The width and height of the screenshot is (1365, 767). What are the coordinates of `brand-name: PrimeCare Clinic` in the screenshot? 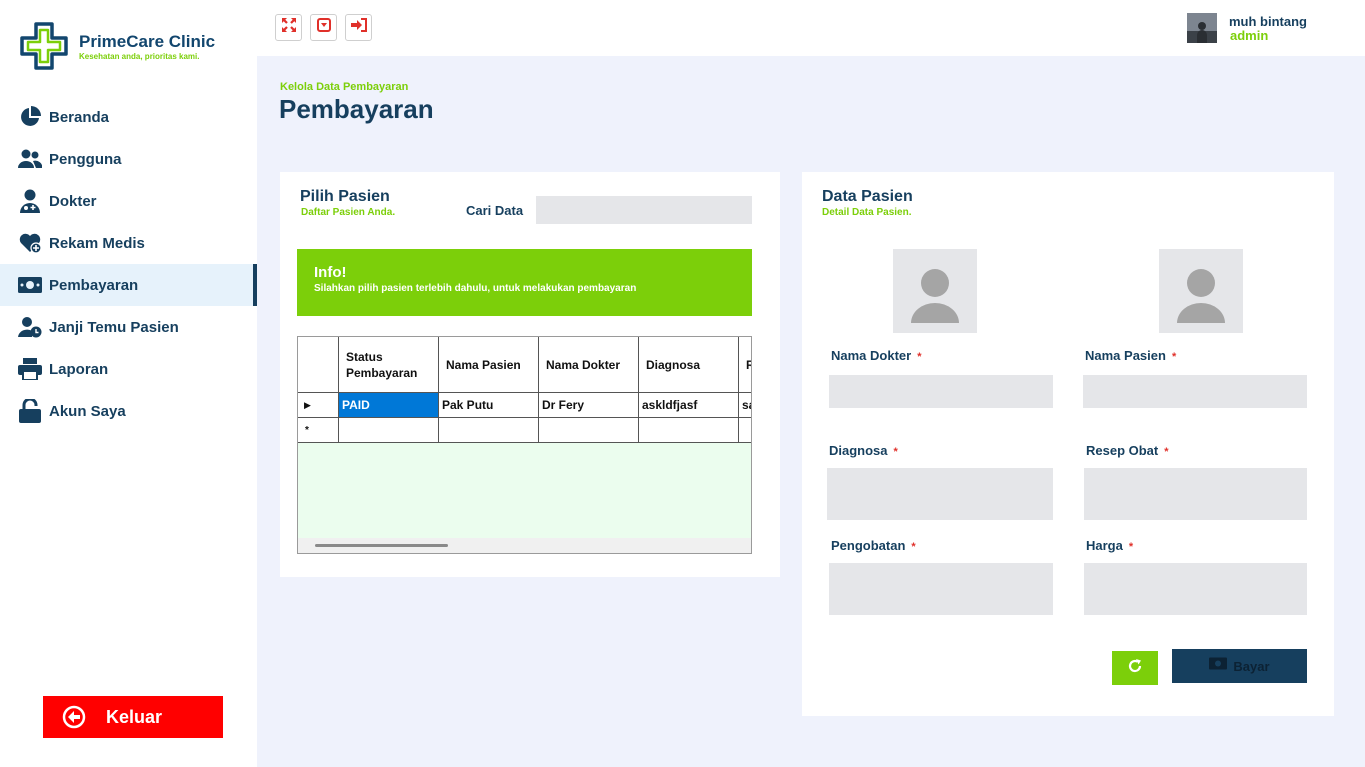 It's located at (147, 41).